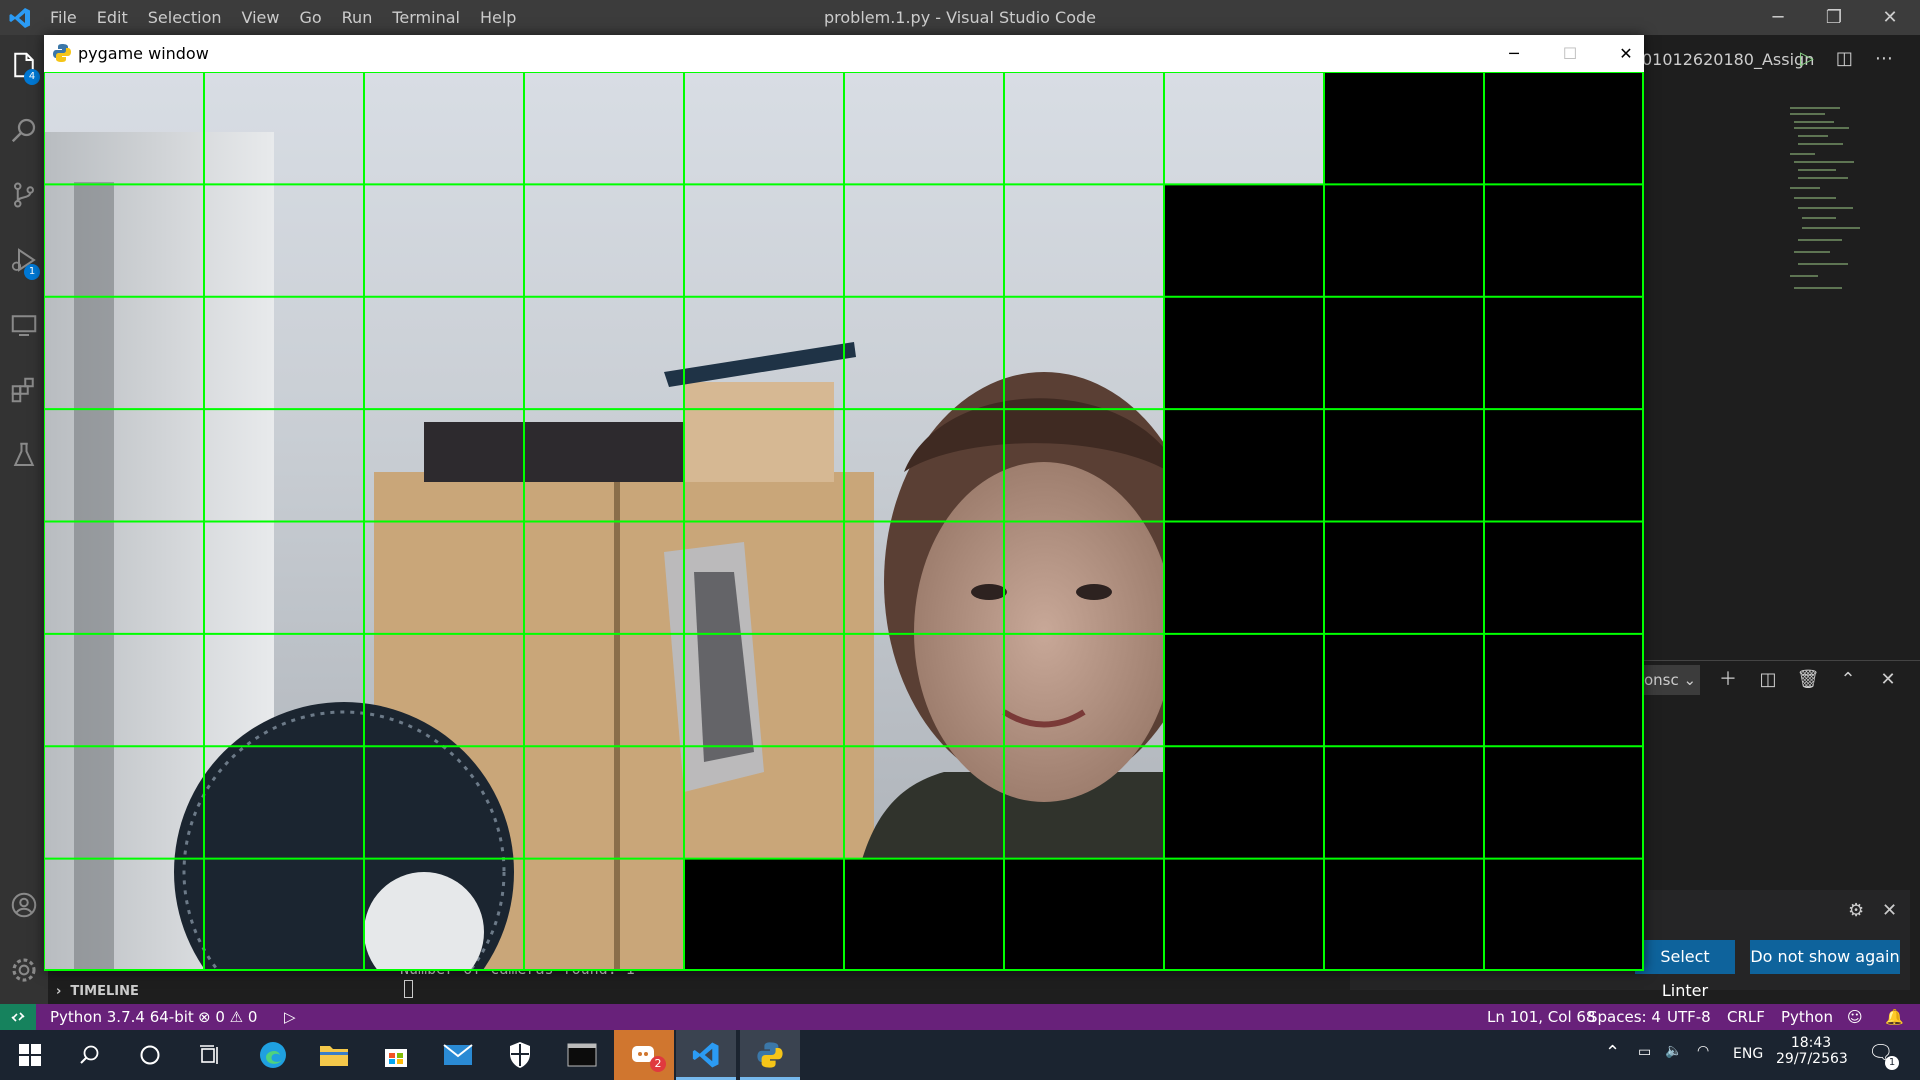  What do you see at coordinates (32, 272) in the screenshot?
I see `debug-badge: 1` at bounding box center [32, 272].